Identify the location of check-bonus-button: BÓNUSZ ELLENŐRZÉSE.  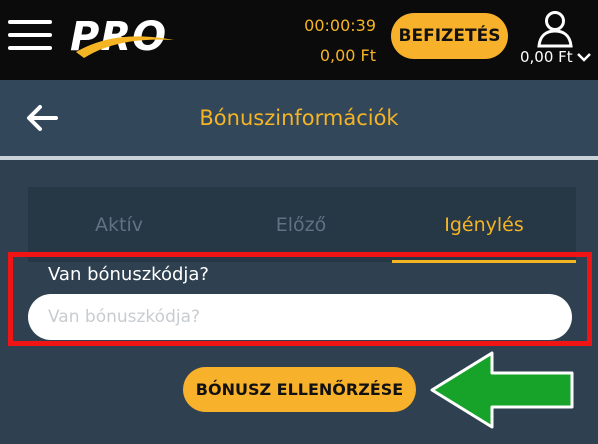
(299, 389).